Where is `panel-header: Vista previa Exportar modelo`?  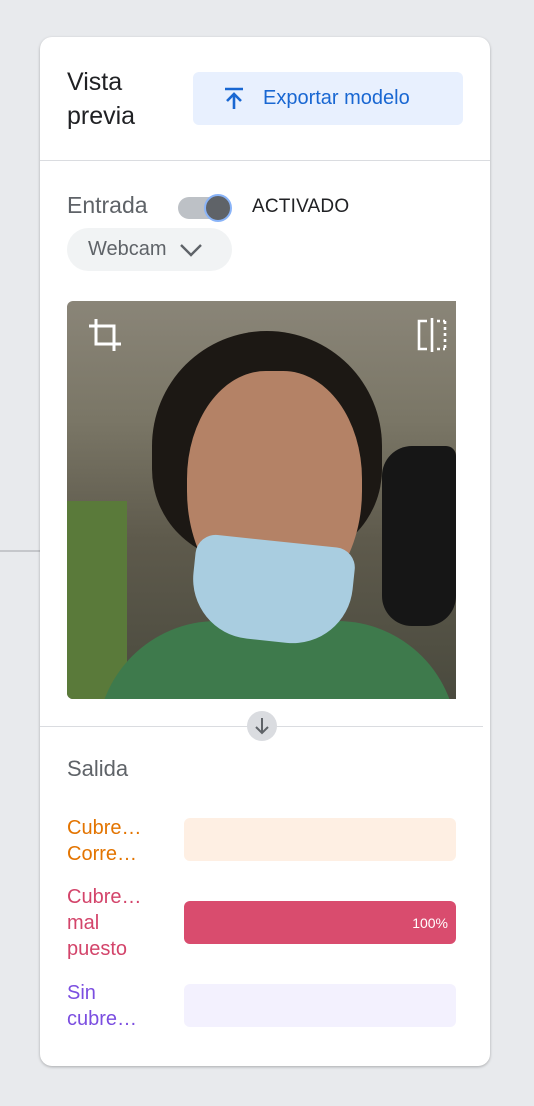 panel-header: Vista previa Exportar modelo is located at coordinates (265, 99).